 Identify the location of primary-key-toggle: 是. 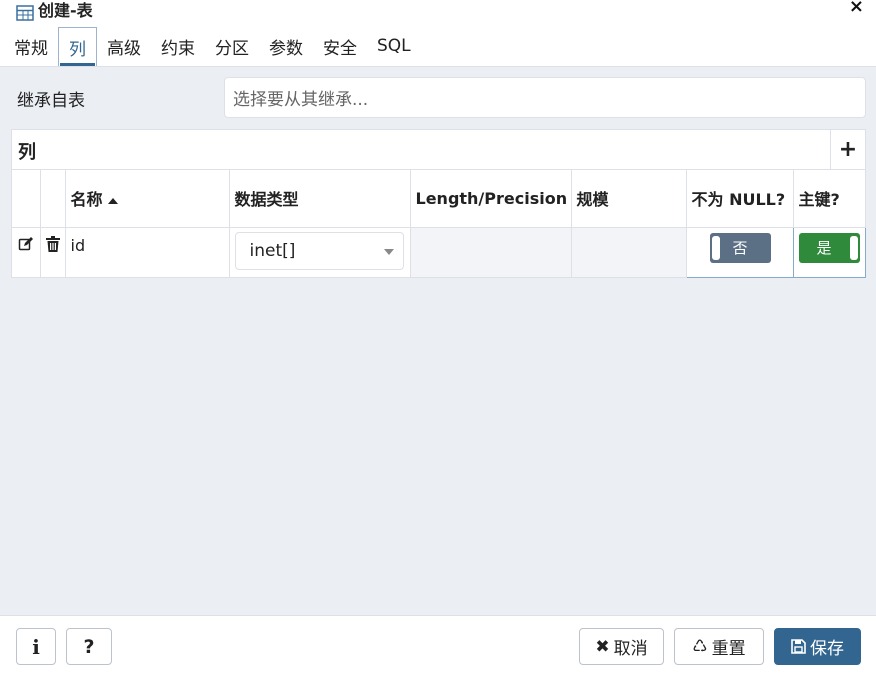
(829, 247).